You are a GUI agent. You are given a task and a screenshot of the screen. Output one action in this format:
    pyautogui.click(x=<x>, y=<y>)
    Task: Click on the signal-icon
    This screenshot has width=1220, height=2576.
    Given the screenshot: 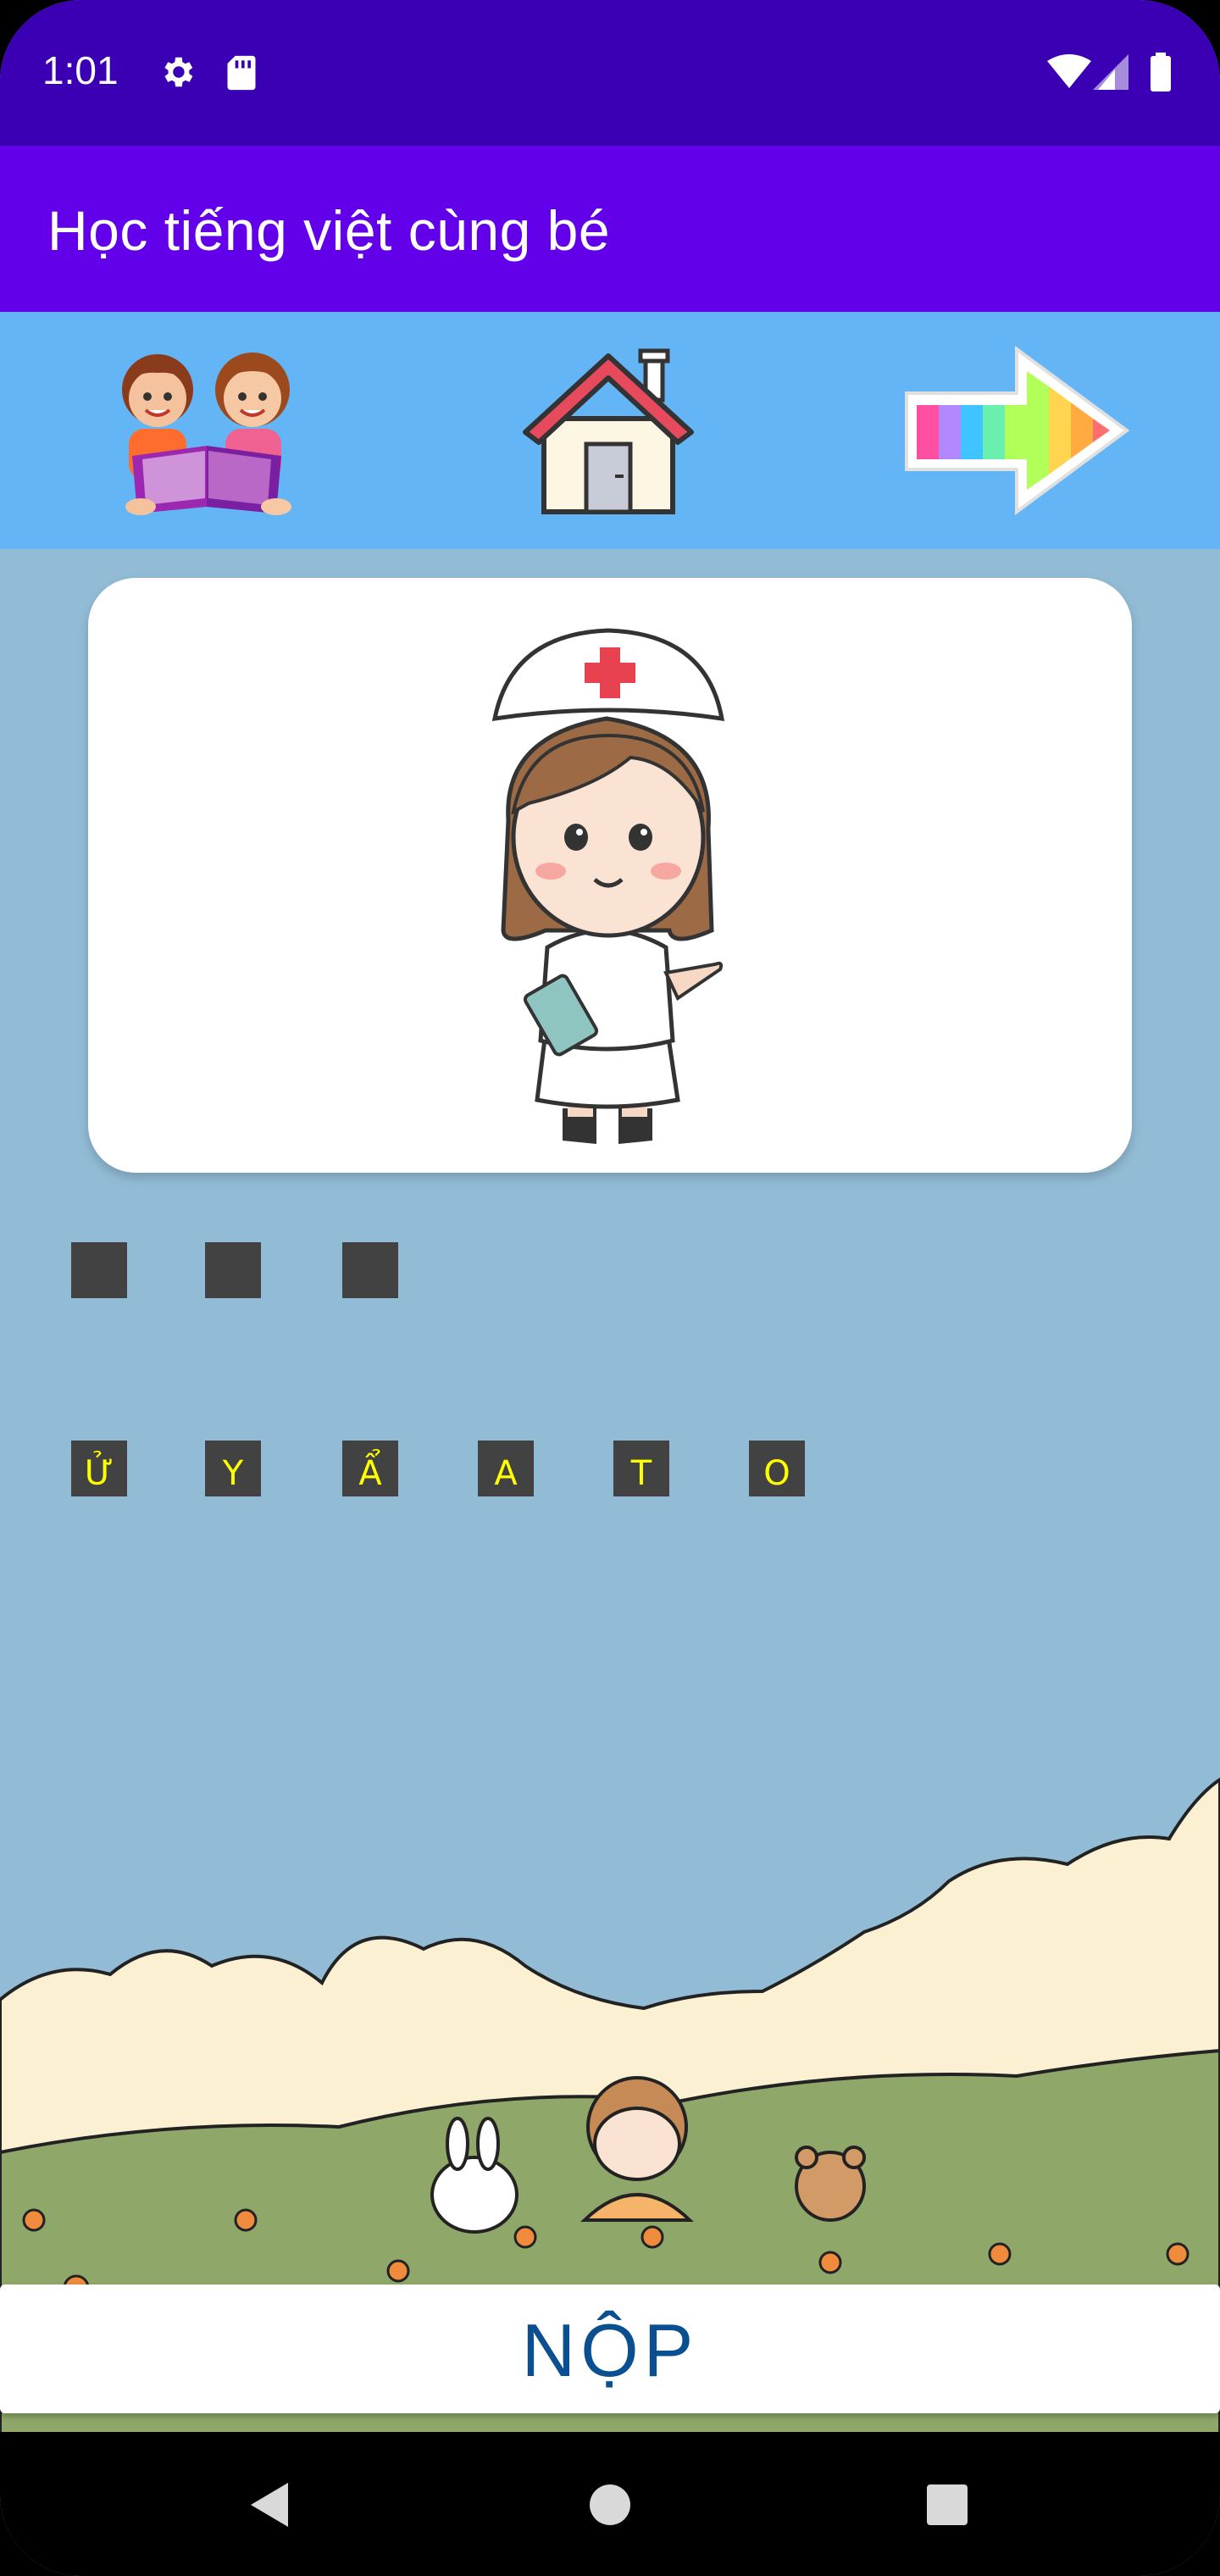 What is the action you would take?
    pyautogui.click(x=1110, y=72)
    